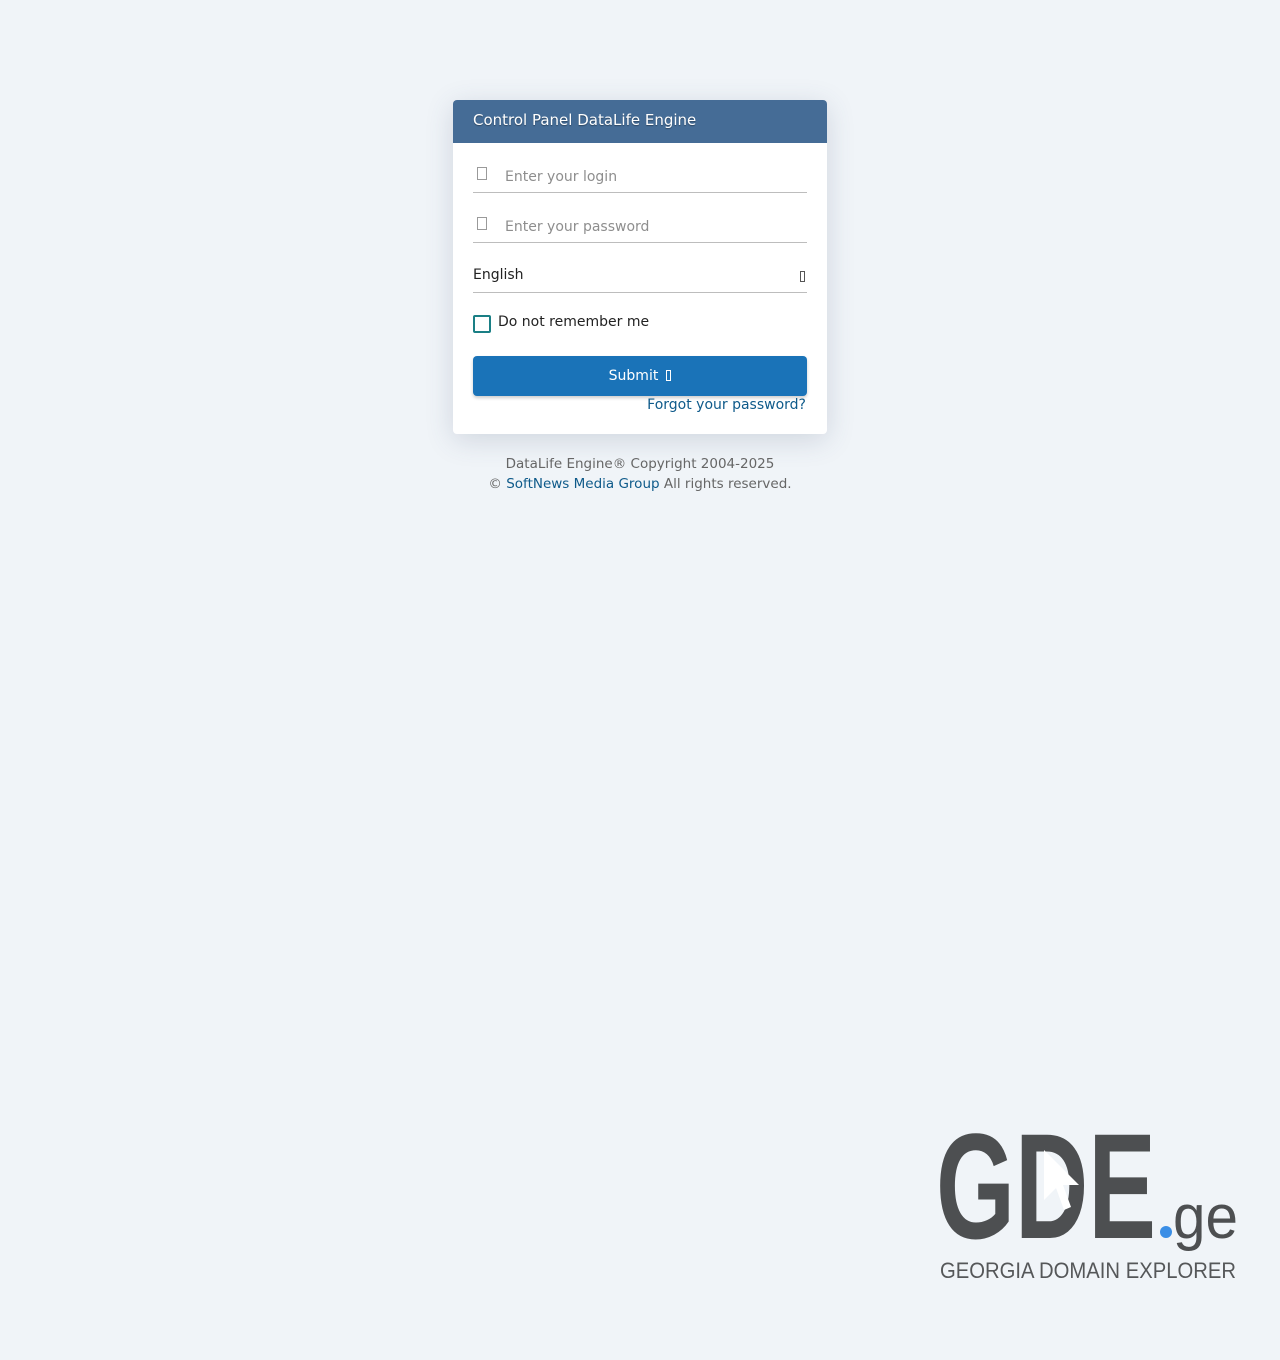 This screenshot has width=1280, height=1360. What do you see at coordinates (640, 405) in the screenshot?
I see `forgot-password-link: Forgot your password?` at bounding box center [640, 405].